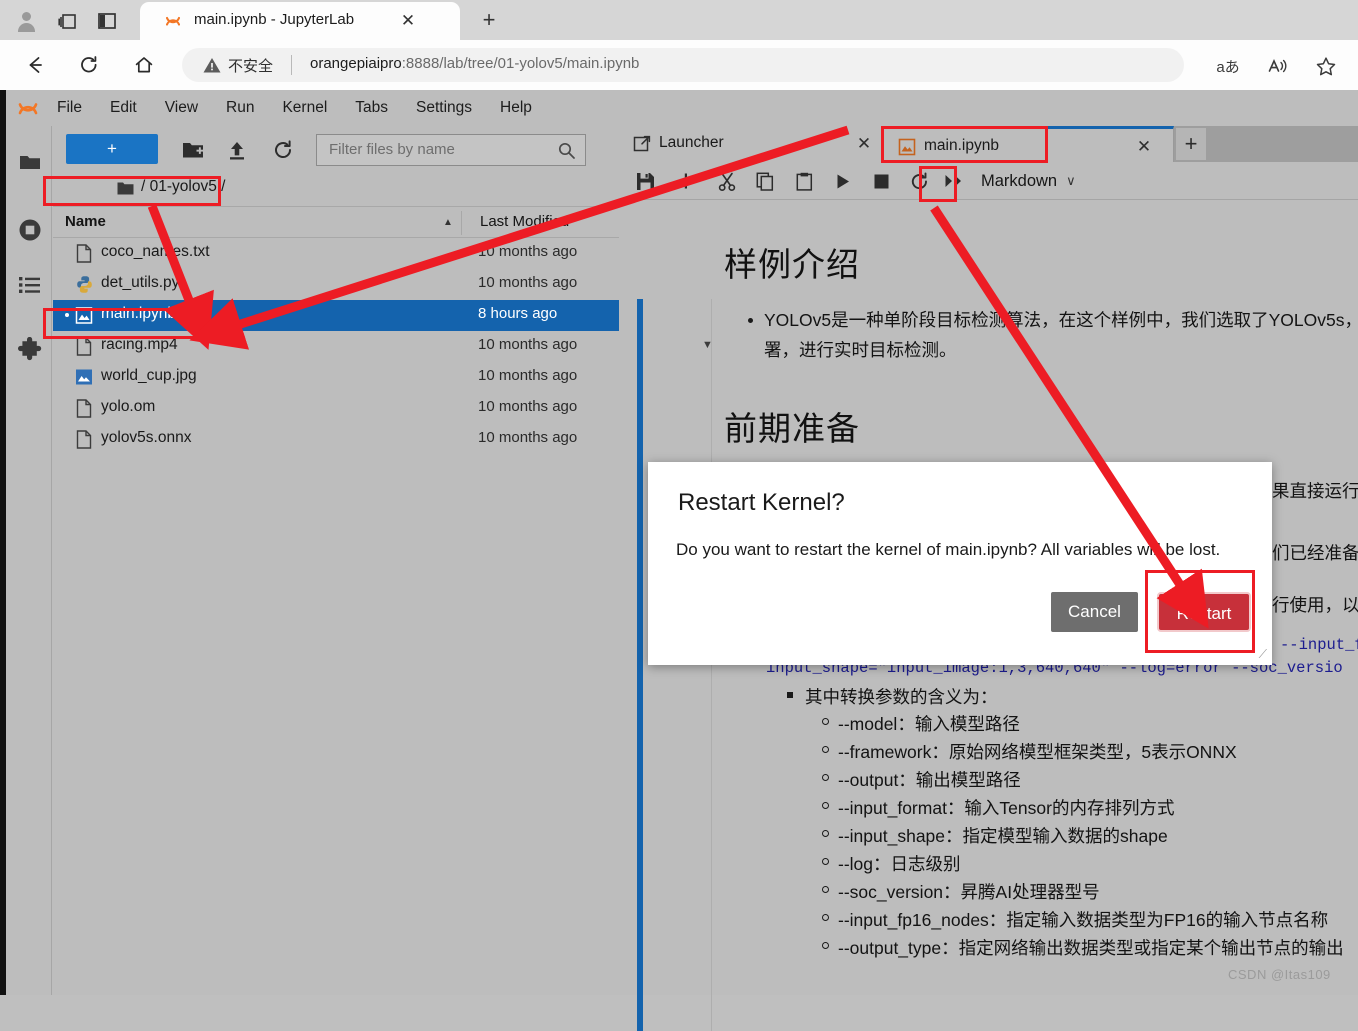  I want to click on avatar-icon, so click(27, 21).